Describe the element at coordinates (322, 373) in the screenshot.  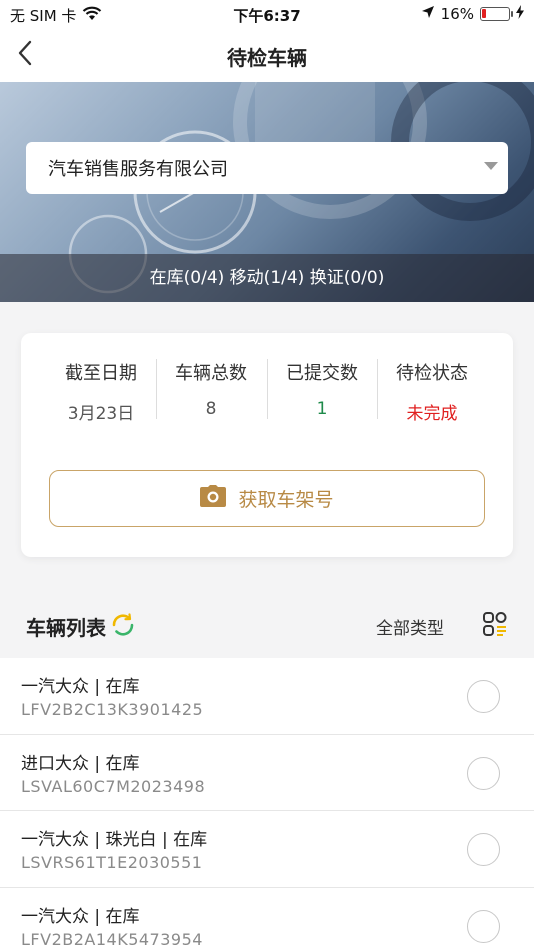
I see `stat-label: 已提交数` at that location.